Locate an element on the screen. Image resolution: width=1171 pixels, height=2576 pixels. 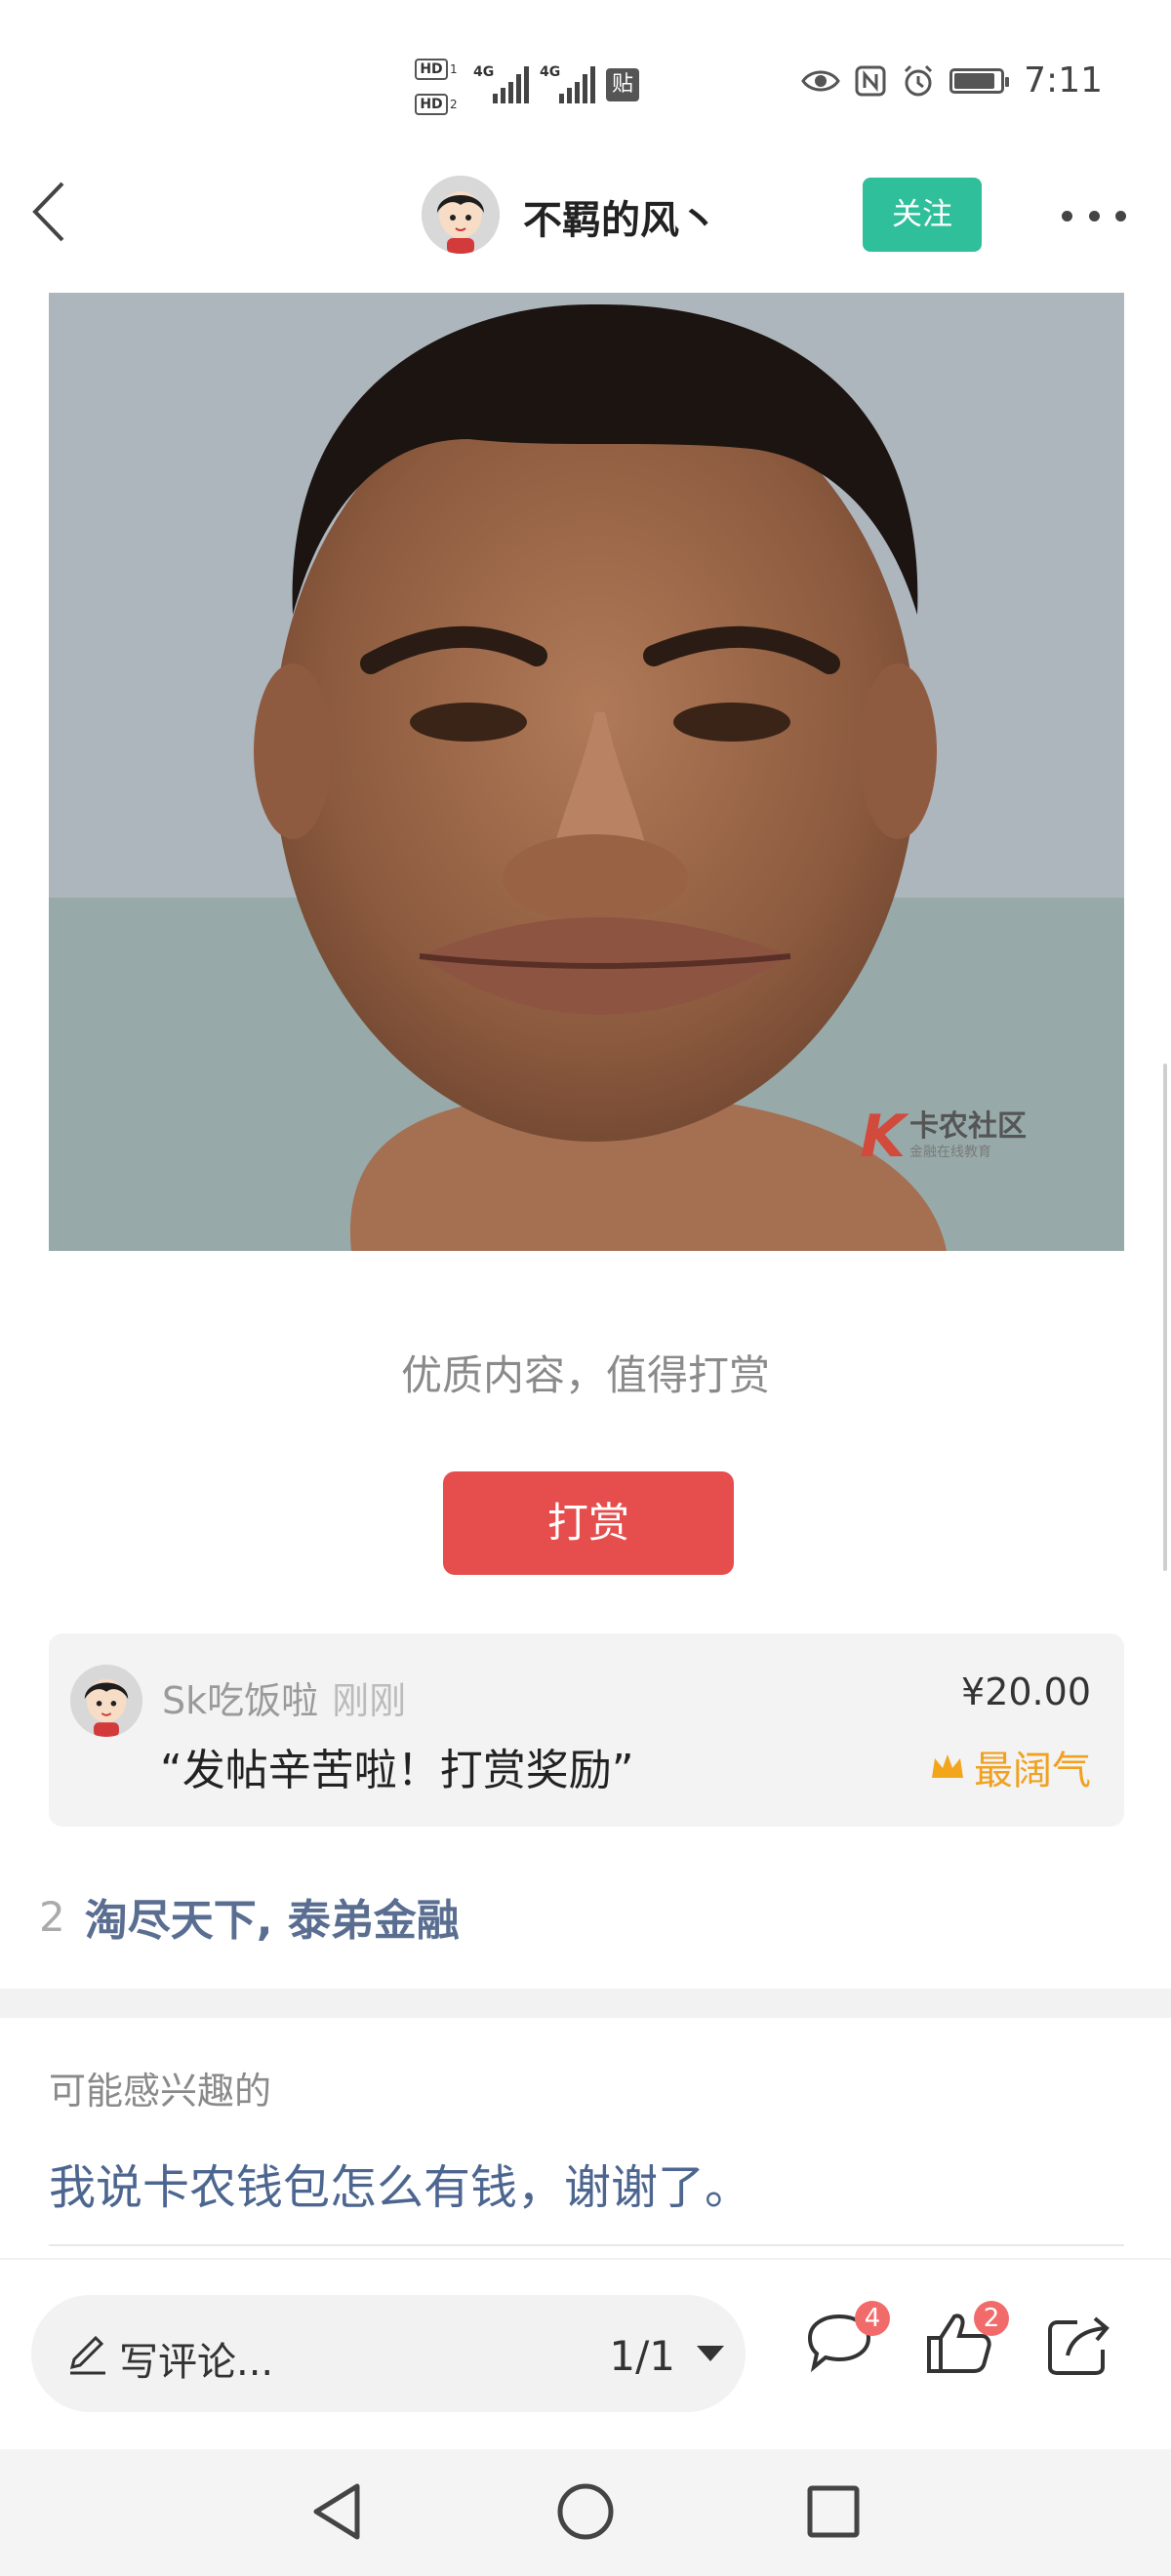
user-signature: 2 淘尽天下, 泰弟金融 is located at coordinates (249, 1916).